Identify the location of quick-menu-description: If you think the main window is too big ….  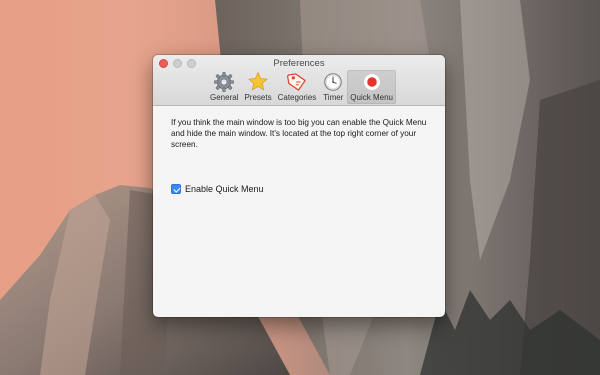
(299, 133).